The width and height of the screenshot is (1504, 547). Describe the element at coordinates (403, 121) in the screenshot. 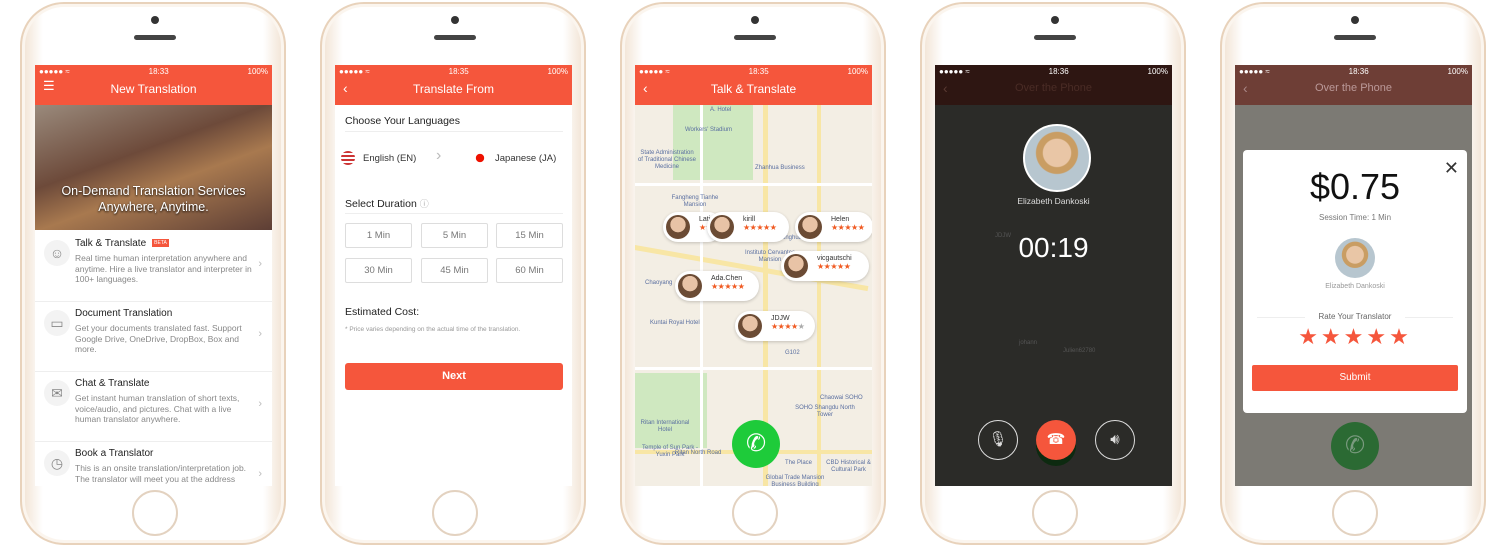

I see `choose-languages-label: Choose Your Languages` at that location.